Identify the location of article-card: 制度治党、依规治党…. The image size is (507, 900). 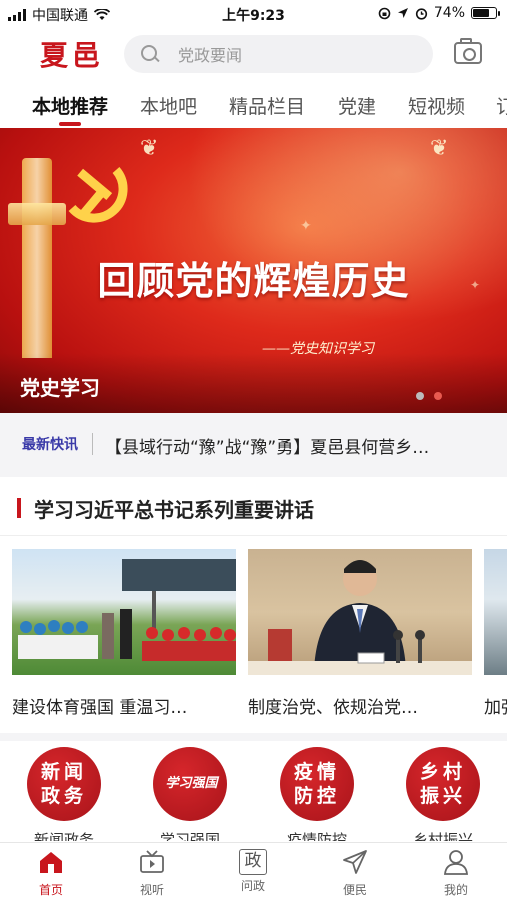
(360, 633).